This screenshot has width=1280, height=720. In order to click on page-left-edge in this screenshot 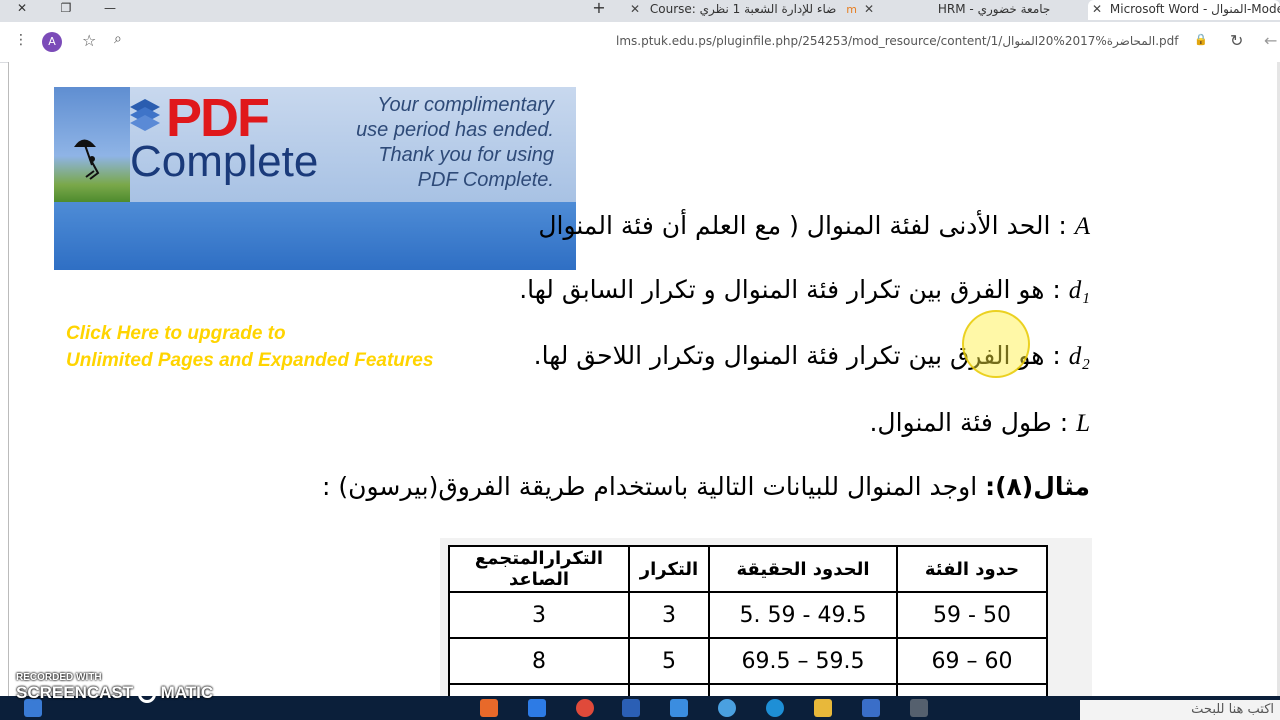, I will do `click(8, 379)`.